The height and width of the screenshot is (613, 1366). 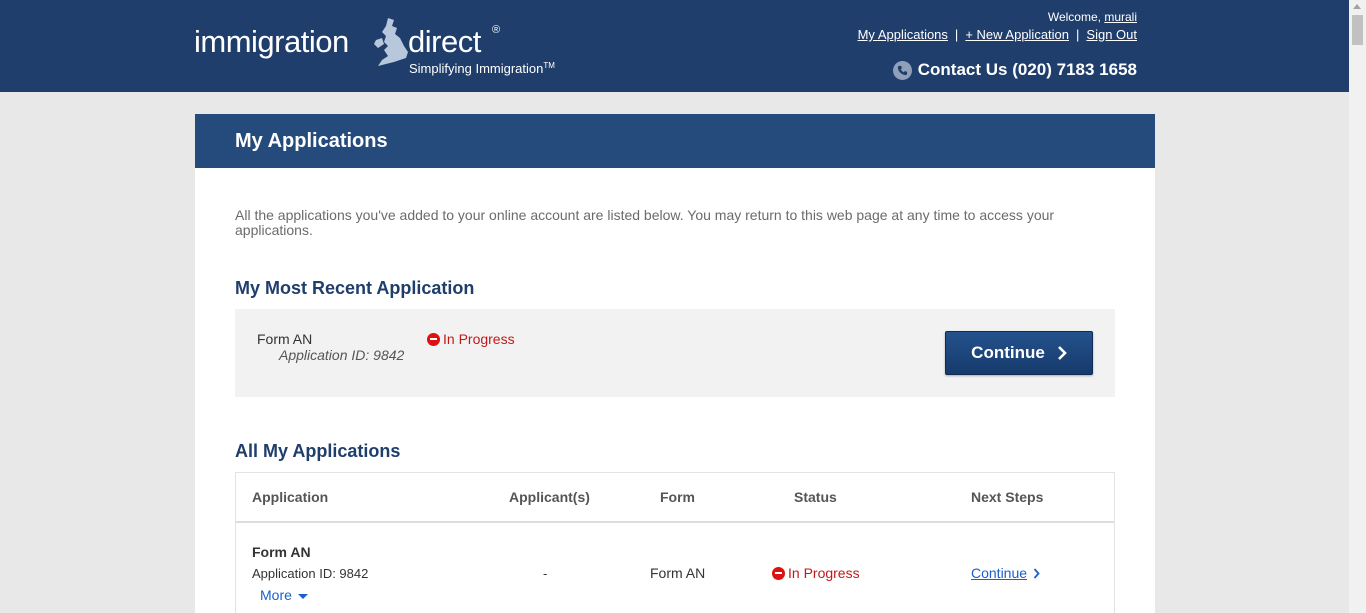 What do you see at coordinates (549, 65) in the screenshot?
I see `trademark-mark: TM` at bounding box center [549, 65].